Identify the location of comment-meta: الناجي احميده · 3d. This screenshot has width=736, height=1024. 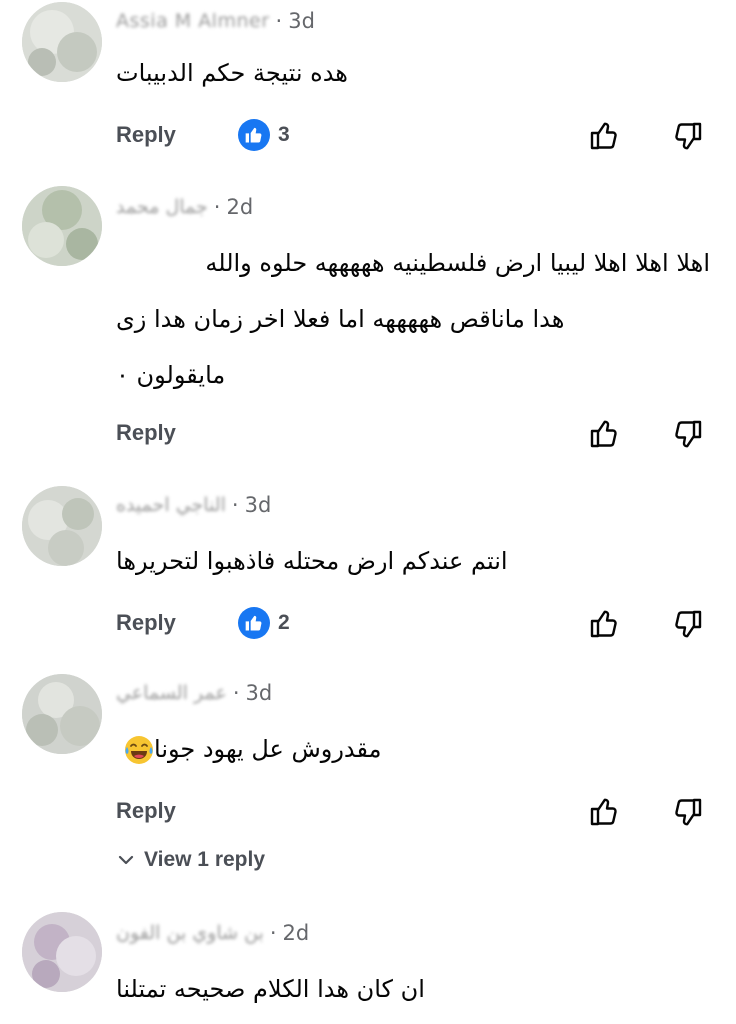
(193, 505).